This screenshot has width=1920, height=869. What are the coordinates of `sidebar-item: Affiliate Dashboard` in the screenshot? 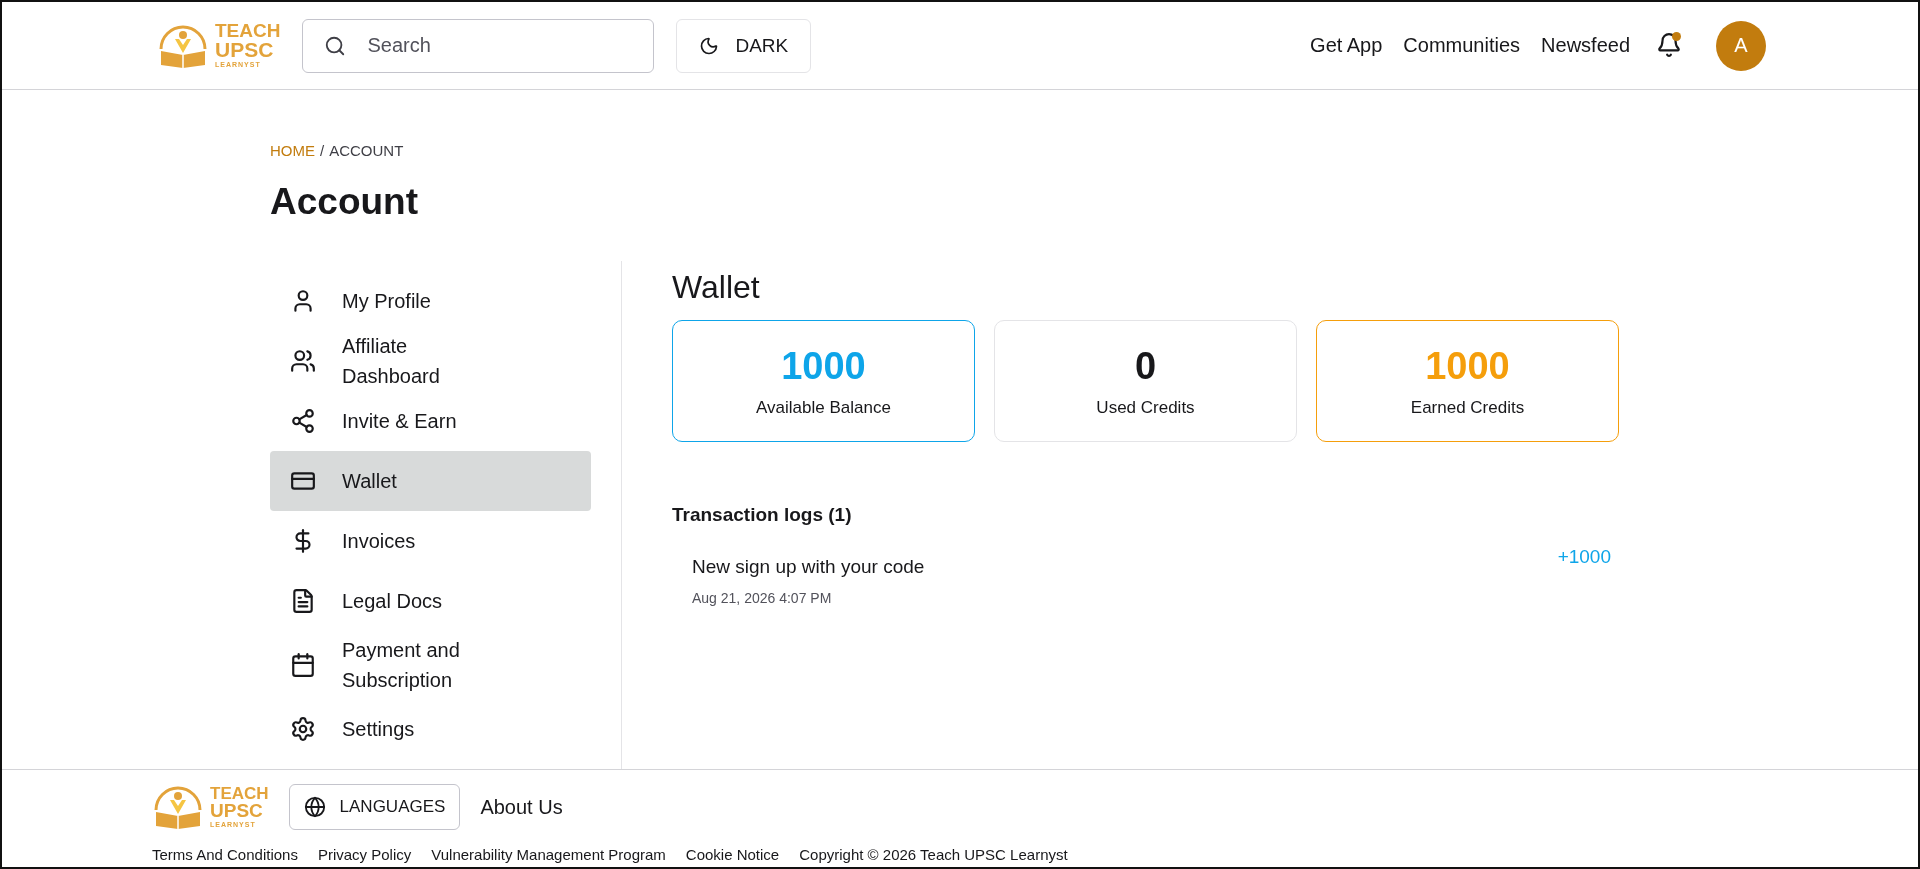 It's located at (430, 361).